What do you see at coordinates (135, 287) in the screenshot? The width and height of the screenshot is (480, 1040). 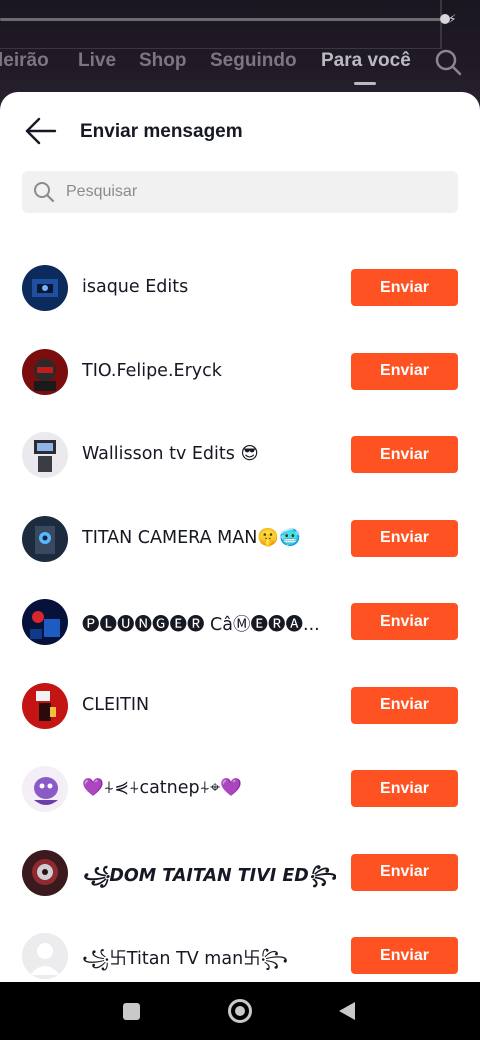 I see `contact-name: isaque Edits` at bounding box center [135, 287].